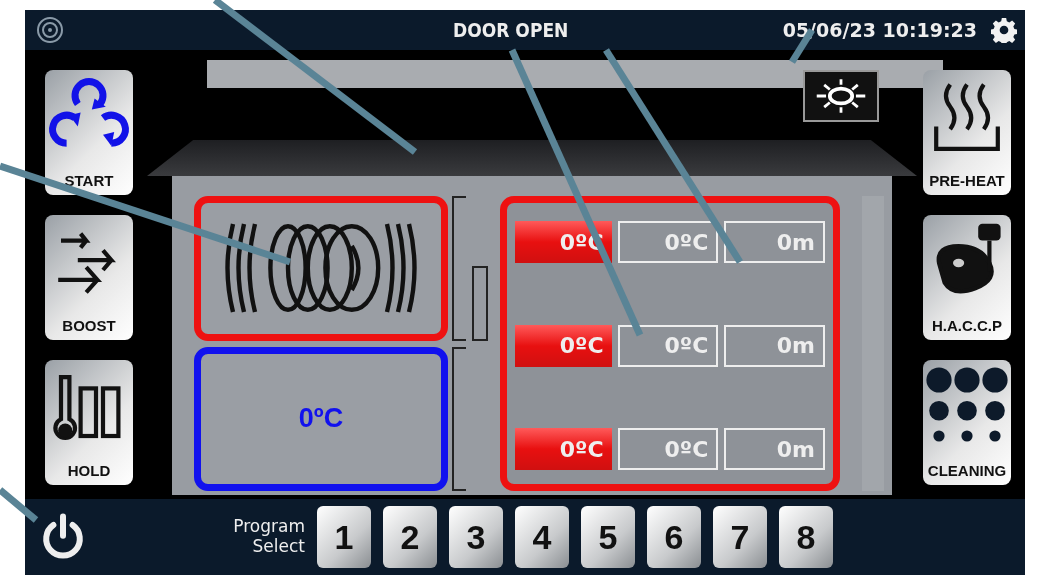  Describe the element at coordinates (89, 422) in the screenshot. I see `function-button: HOLD` at that location.